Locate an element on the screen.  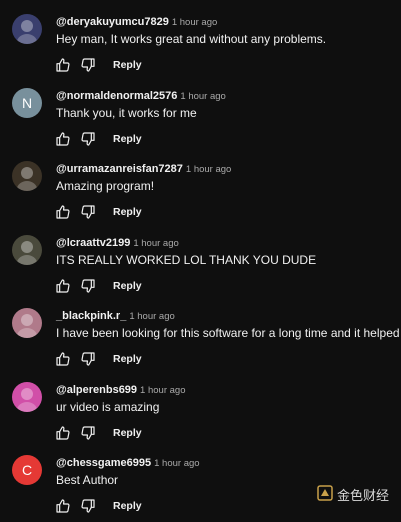
comment-author: _blackpink.r_ is located at coordinates (91, 316).